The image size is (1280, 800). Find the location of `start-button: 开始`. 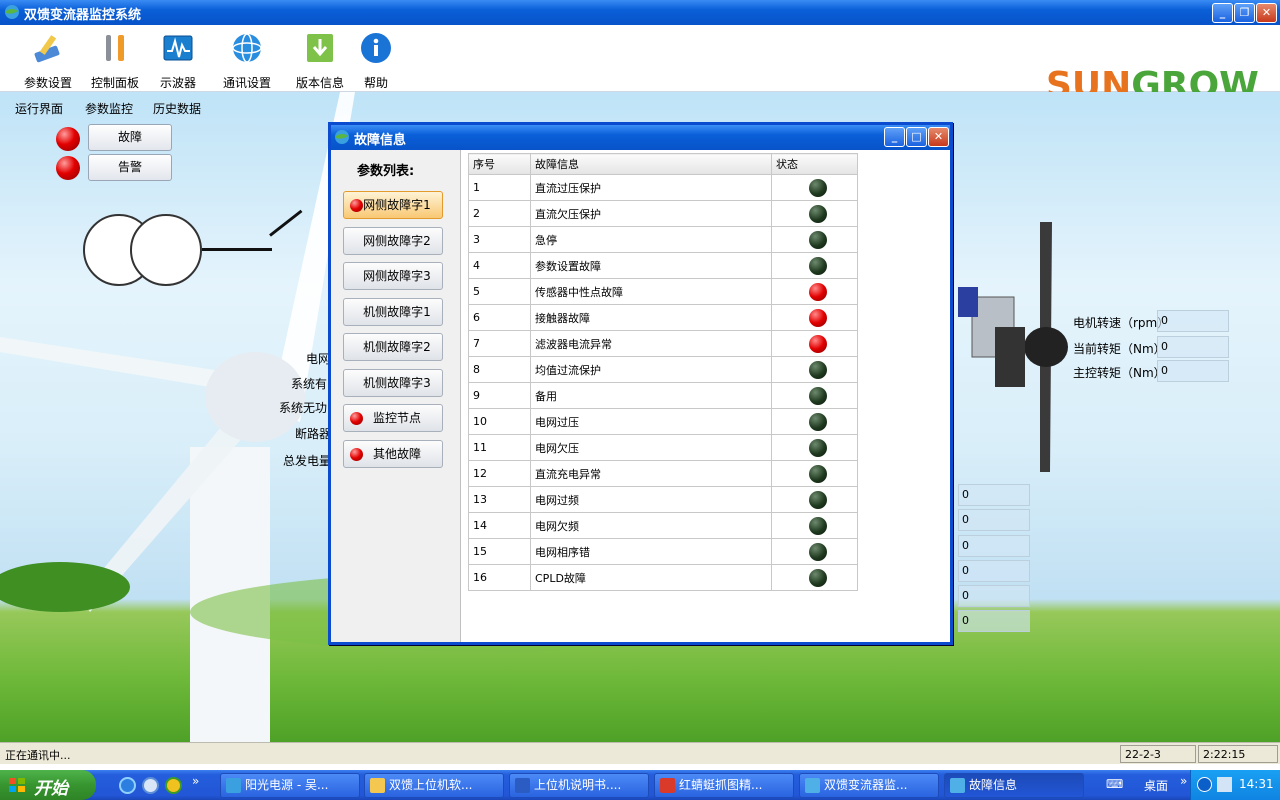

start-button: 开始 is located at coordinates (48, 785).